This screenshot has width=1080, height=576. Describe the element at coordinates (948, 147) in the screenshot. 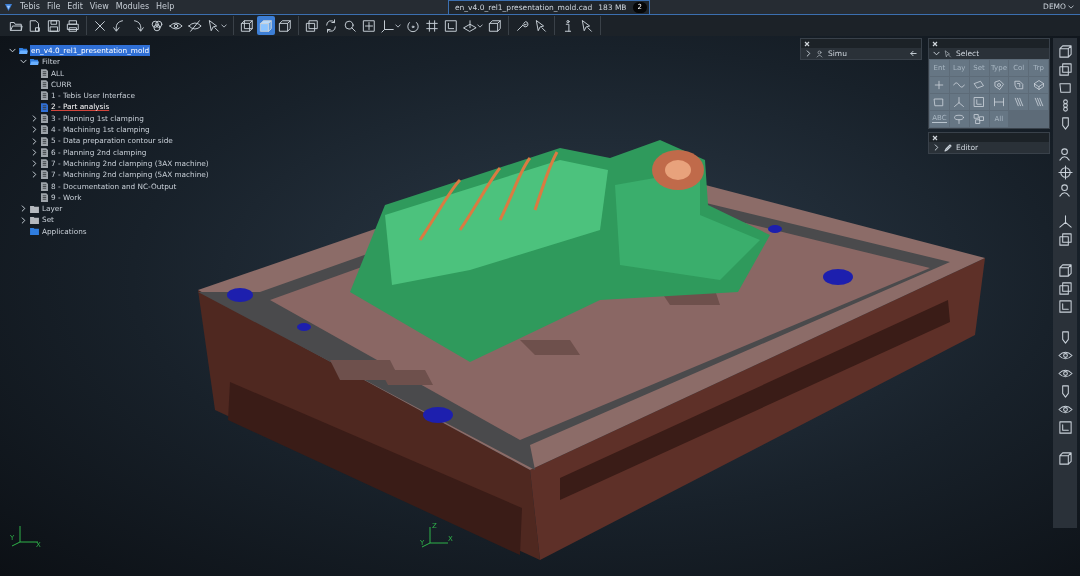

I see `pencil-icon` at that location.